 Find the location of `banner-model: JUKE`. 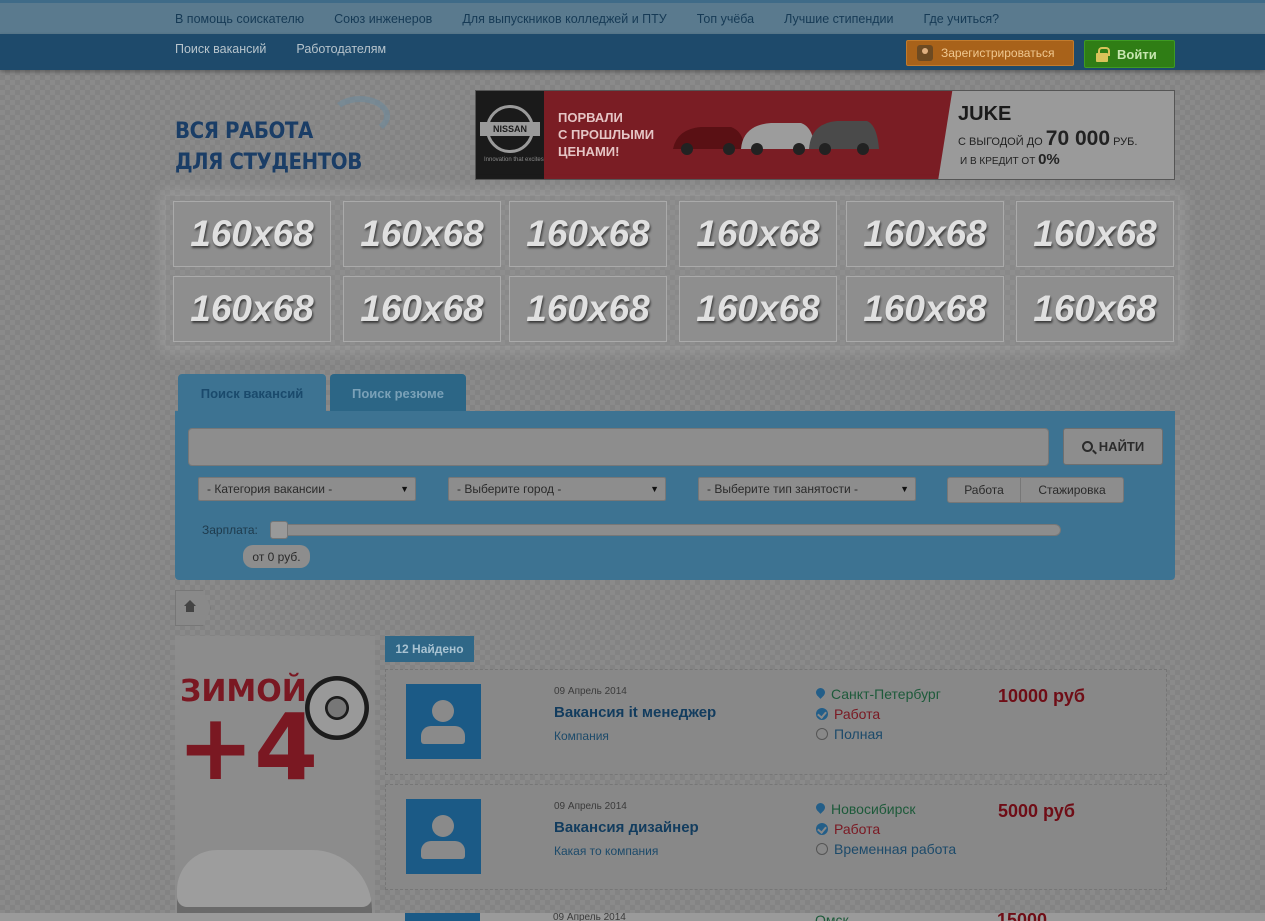

banner-model: JUKE is located at coordinates (985, 114).